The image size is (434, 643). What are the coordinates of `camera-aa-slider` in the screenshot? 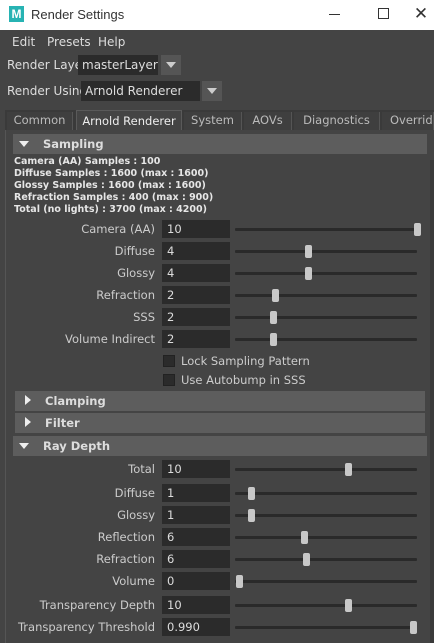 It's located at (328, 229).